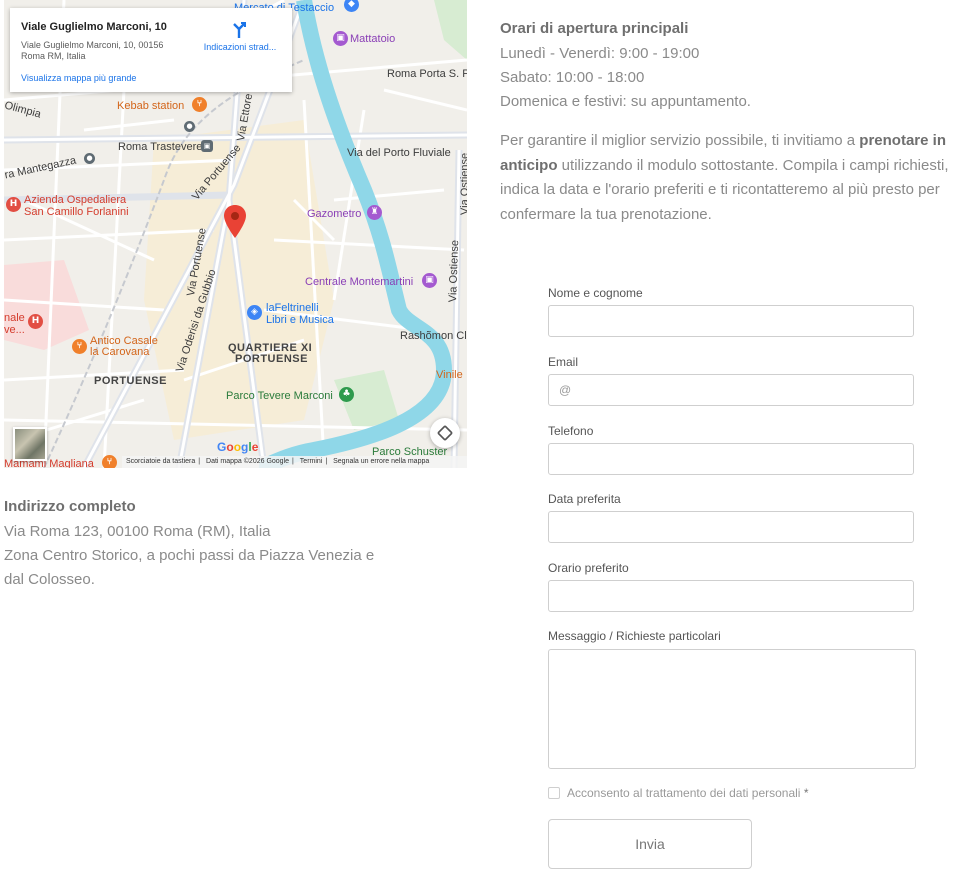  What do you see at coordinates (381, 461) in the screenshot?
I see `report-error-link: Segnala un errore nella mappa` at bounding box center [381, 461].